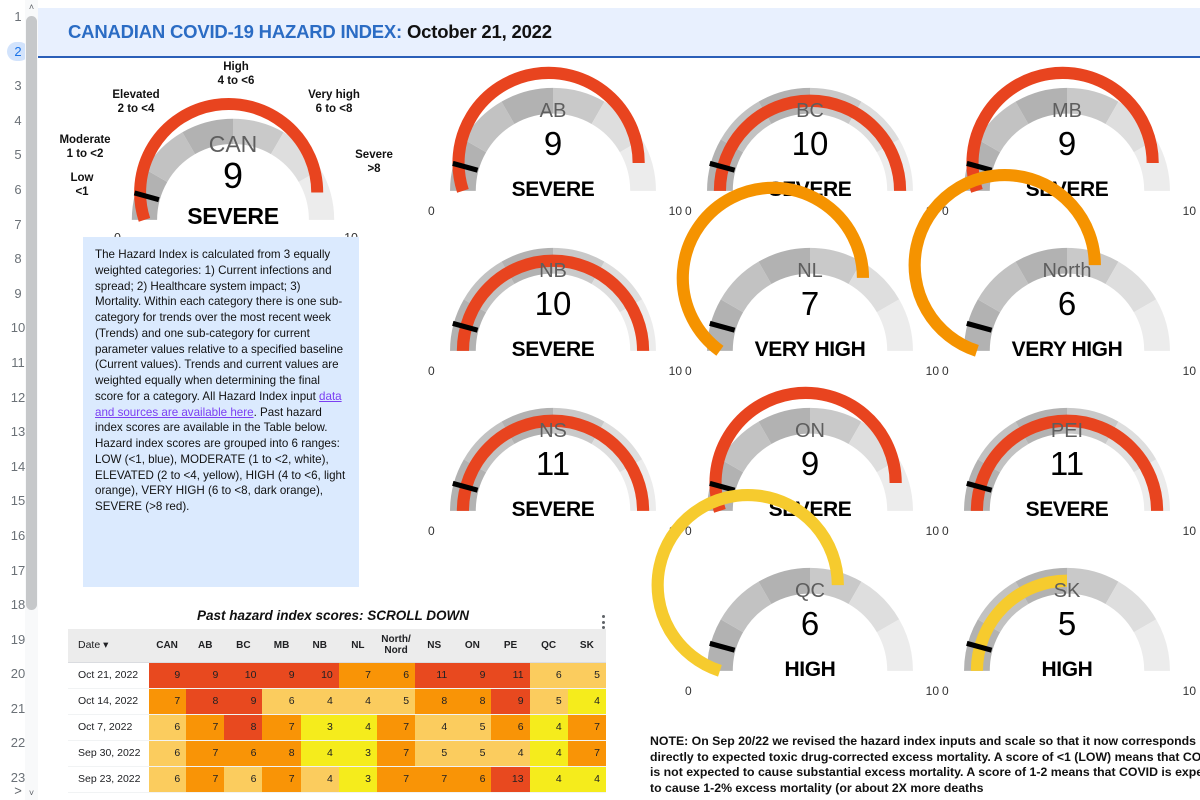  I want to click on table-col-header-4: MB, so click(281, 646).